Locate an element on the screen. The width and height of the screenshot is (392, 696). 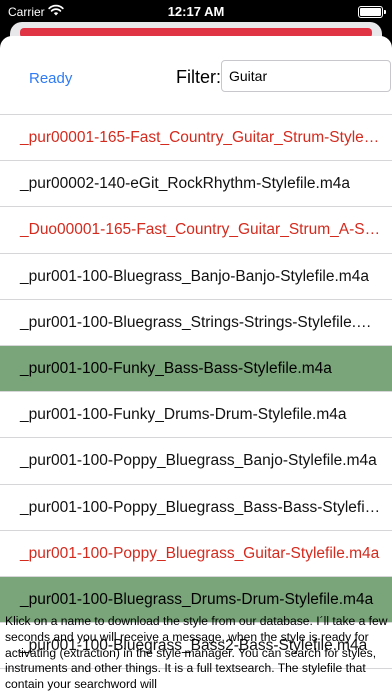
filter-input is located at coordinates (306, 76).